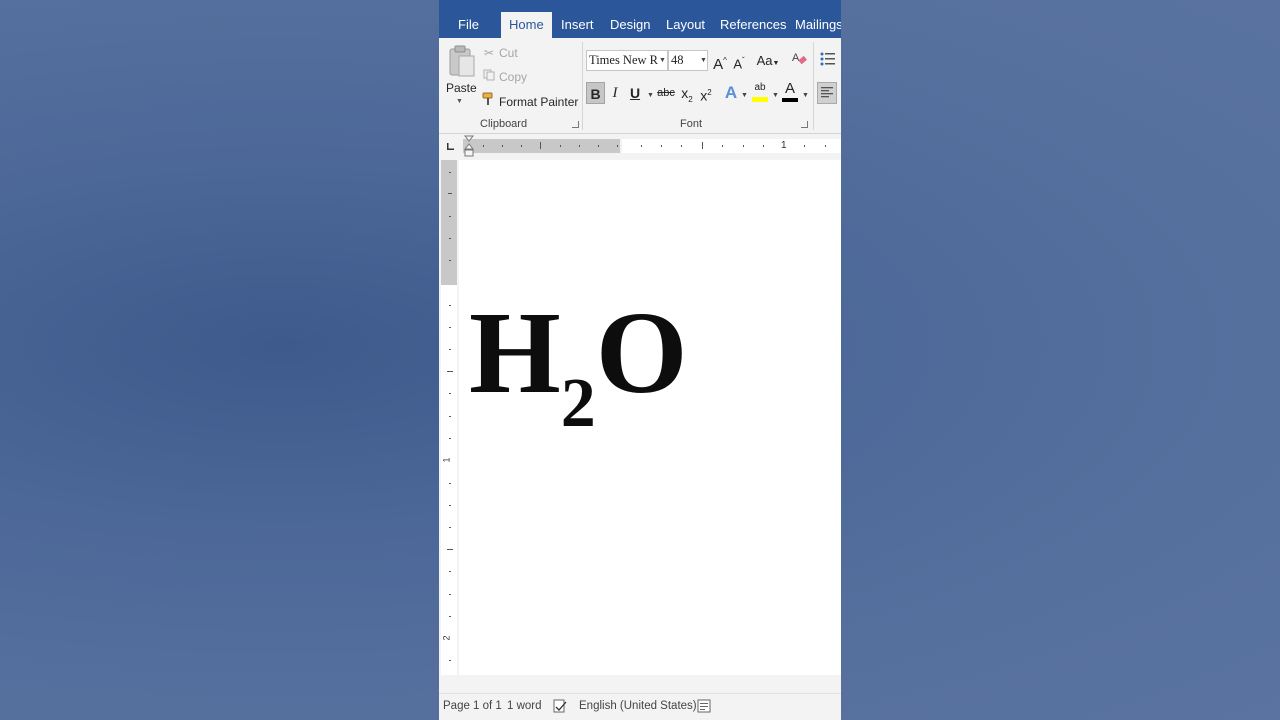  I want to click on highlight-dropdown-icon: ▼, so click(775, 95).